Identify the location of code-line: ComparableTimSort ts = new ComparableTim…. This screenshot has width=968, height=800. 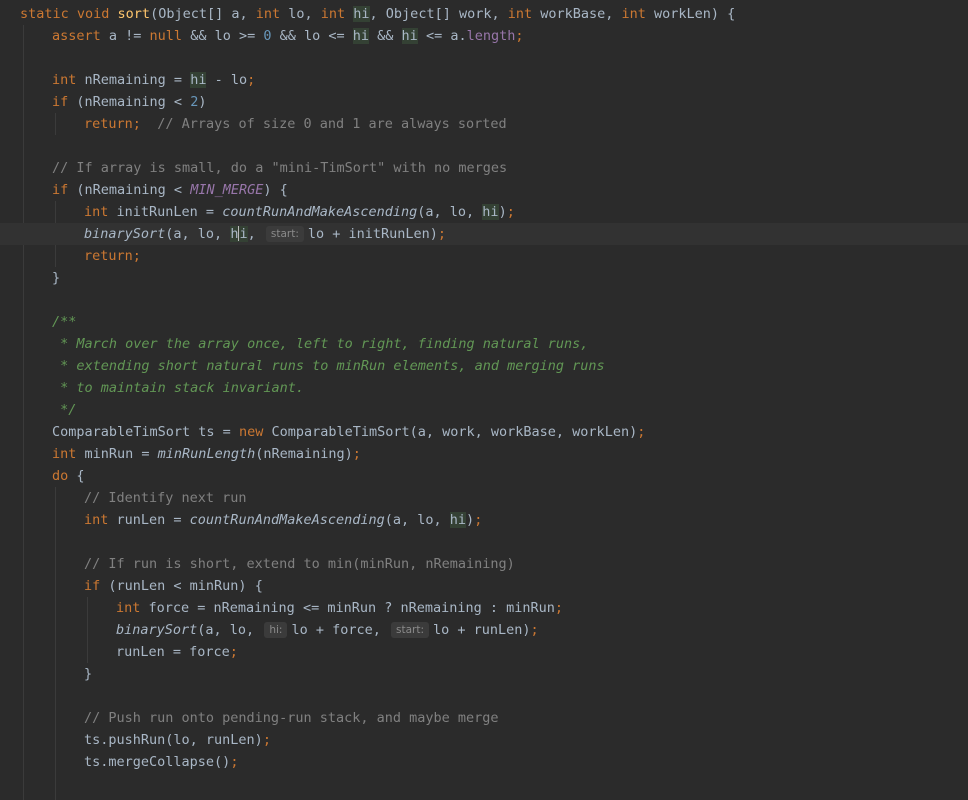
(484, 432).